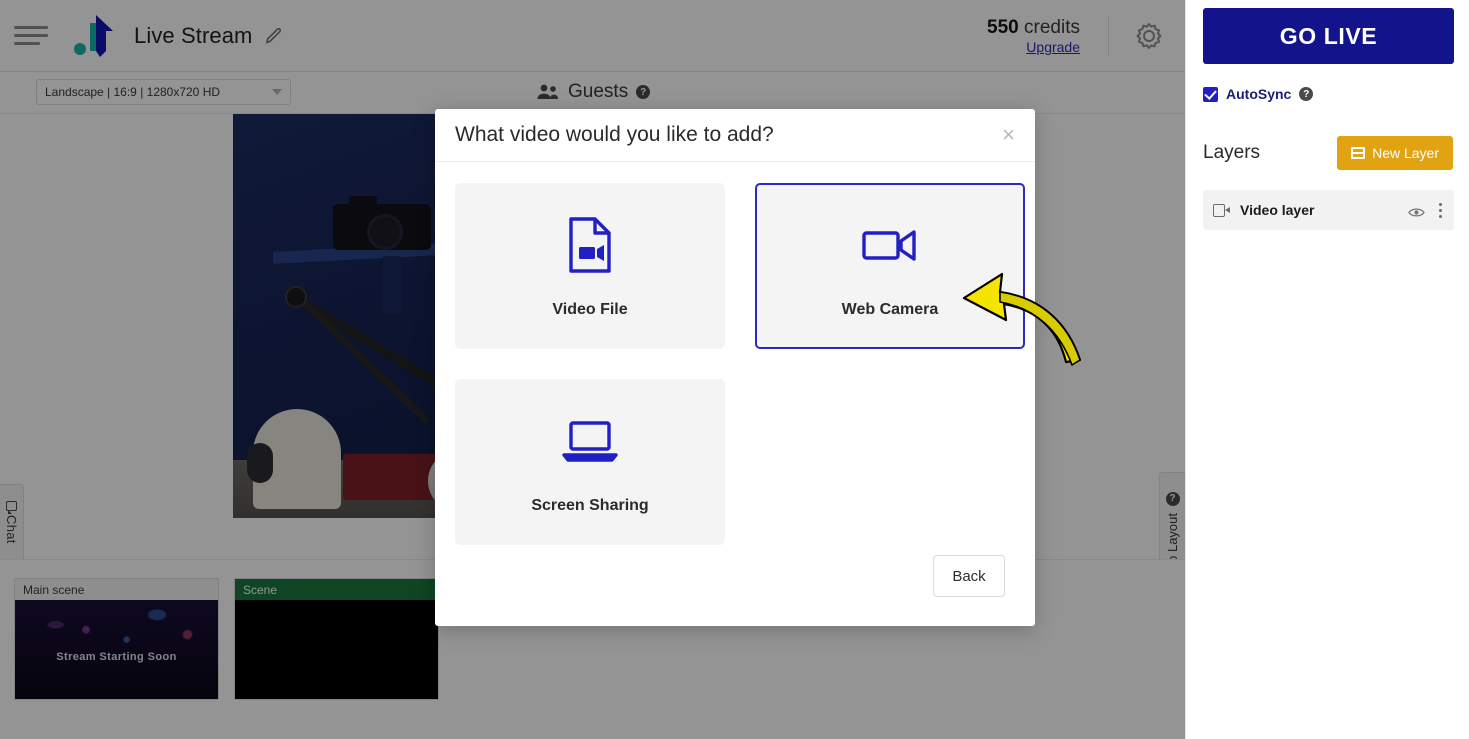 The width and height of the screenshot is (1469, 739). I want to click on new-layer-label: New Layer, so click(1405, 153).